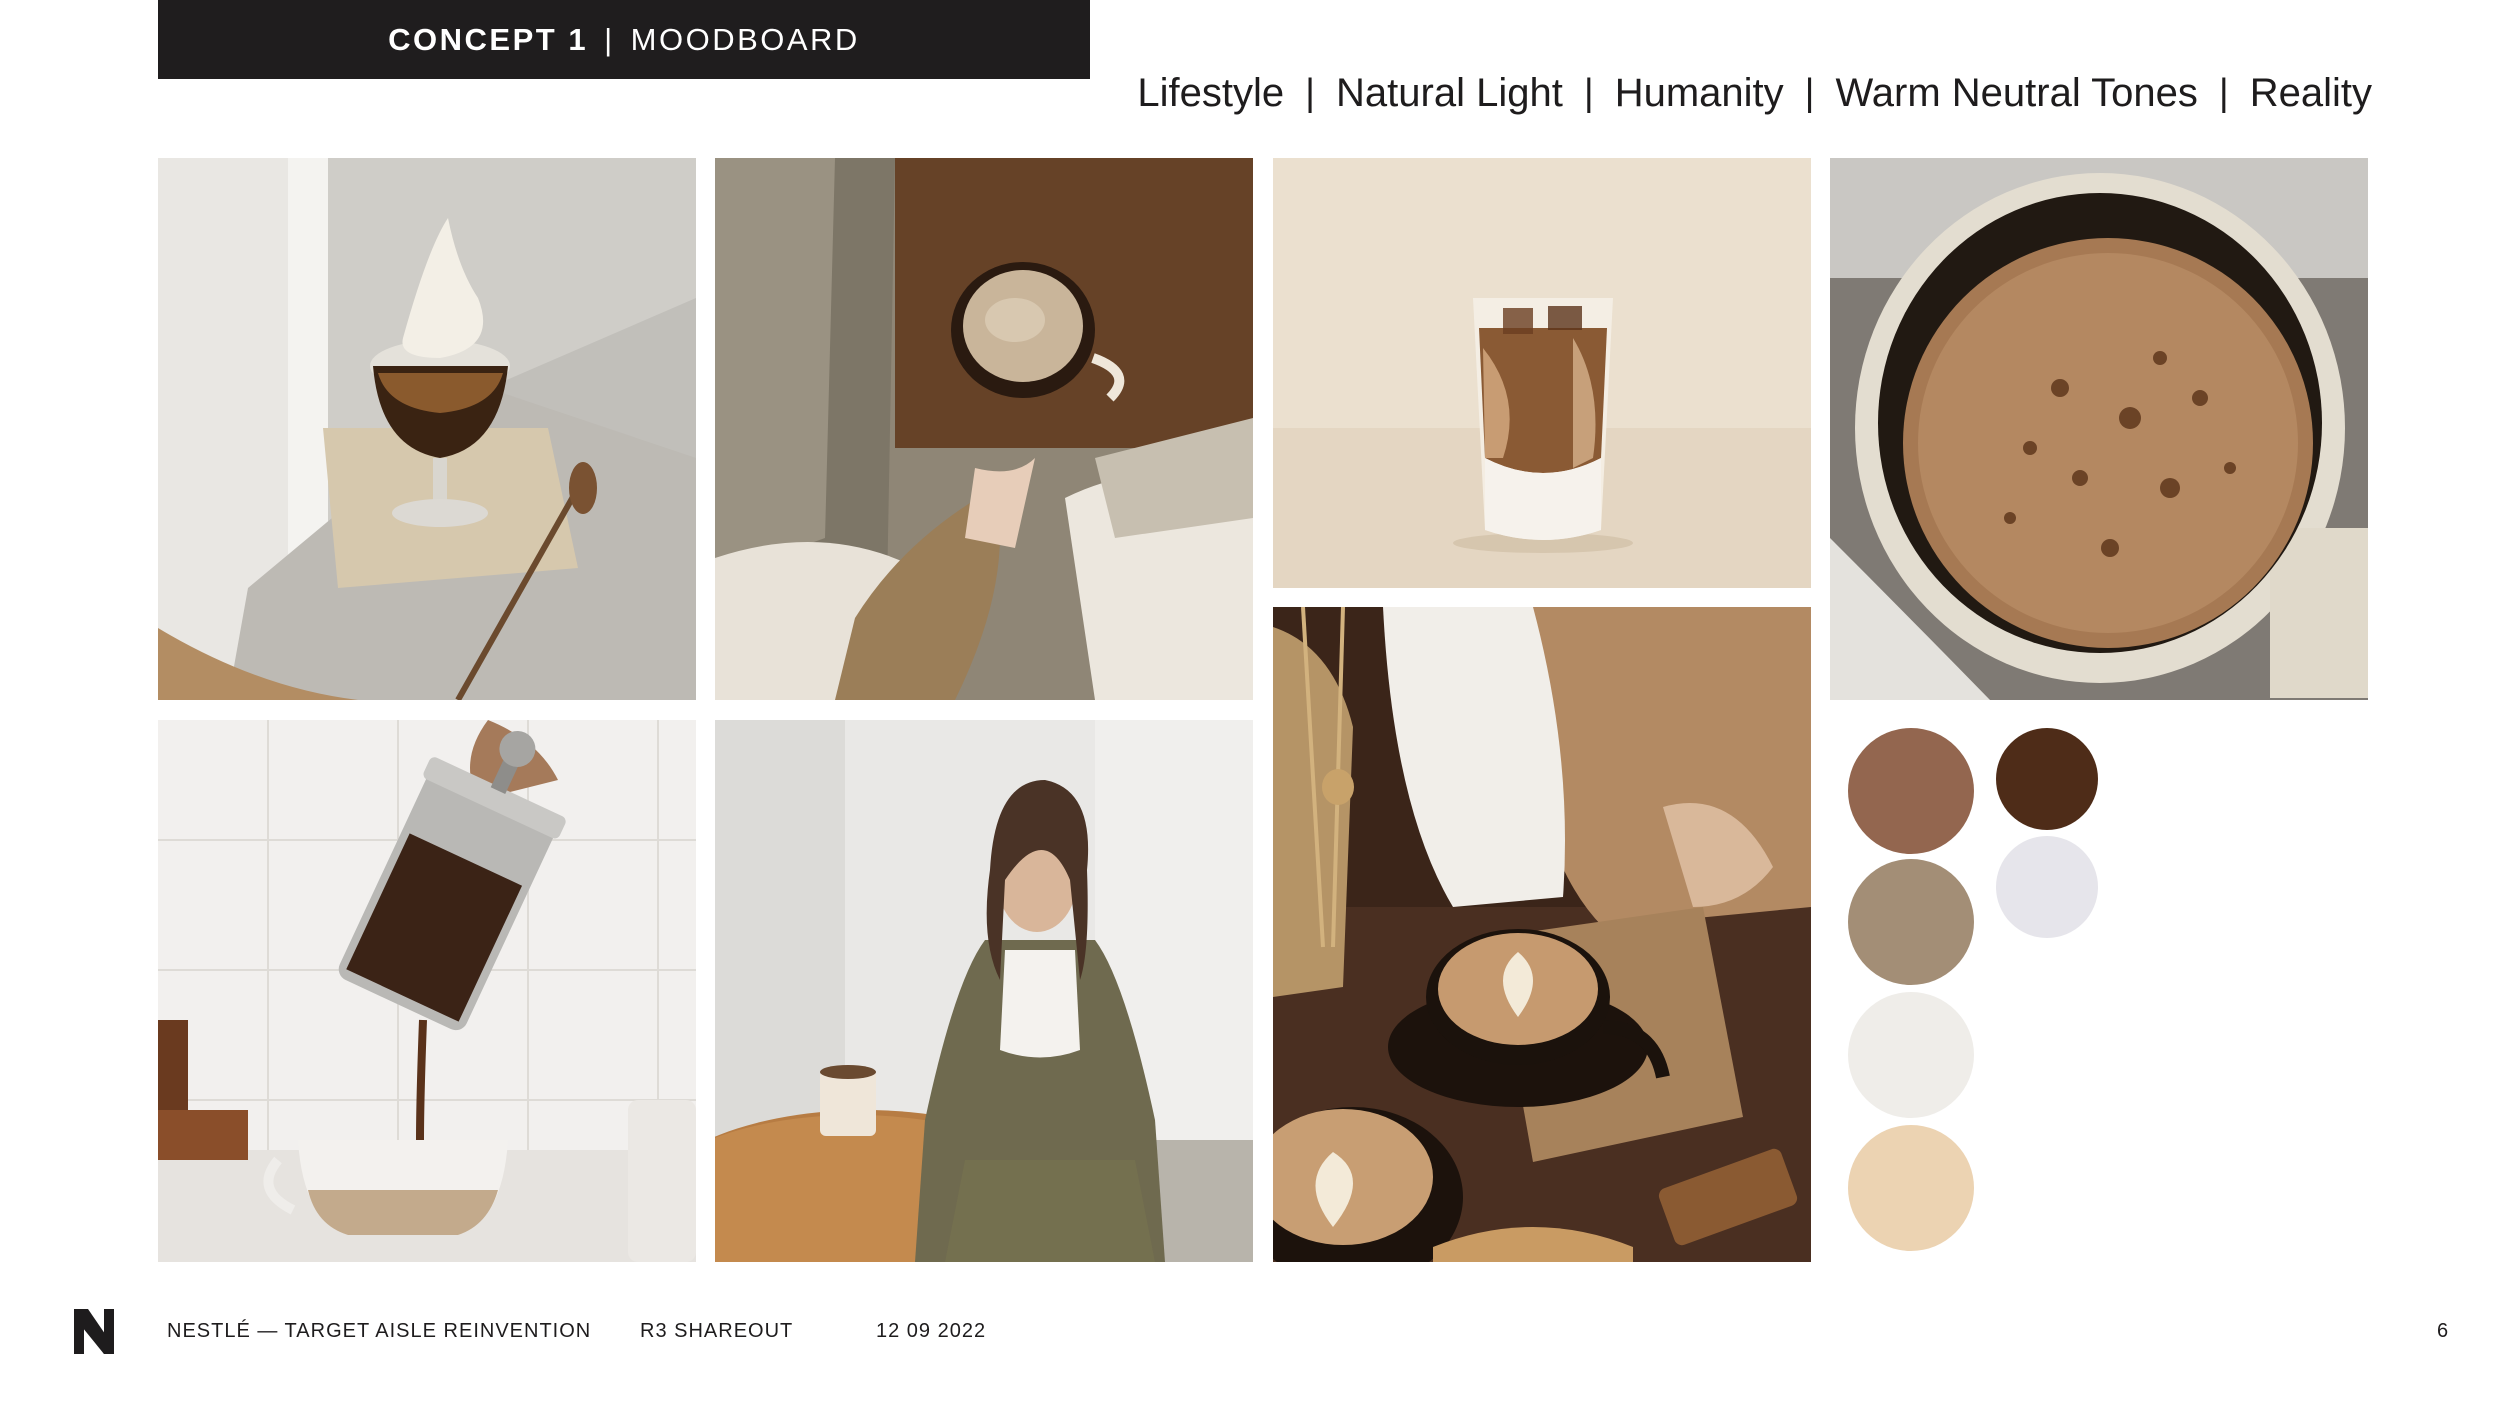  What do you see at coordinates (1699, 92) in the screenshot?
I see `keyword-humanity: Humanity` at bounding box center [1699, 92].